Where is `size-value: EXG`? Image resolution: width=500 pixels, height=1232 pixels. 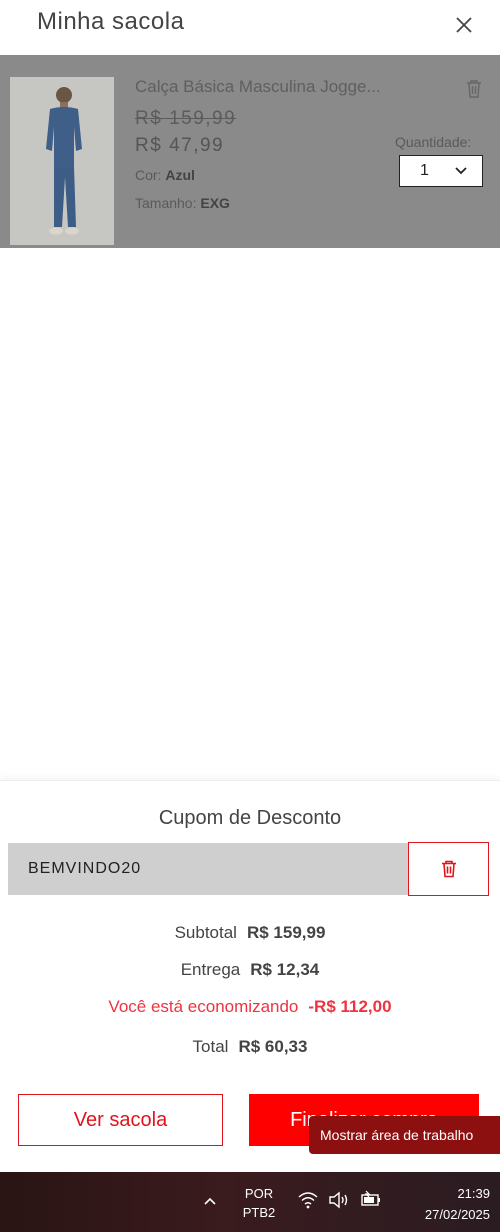
size-value: EXG is located at coordinates (215, 203).